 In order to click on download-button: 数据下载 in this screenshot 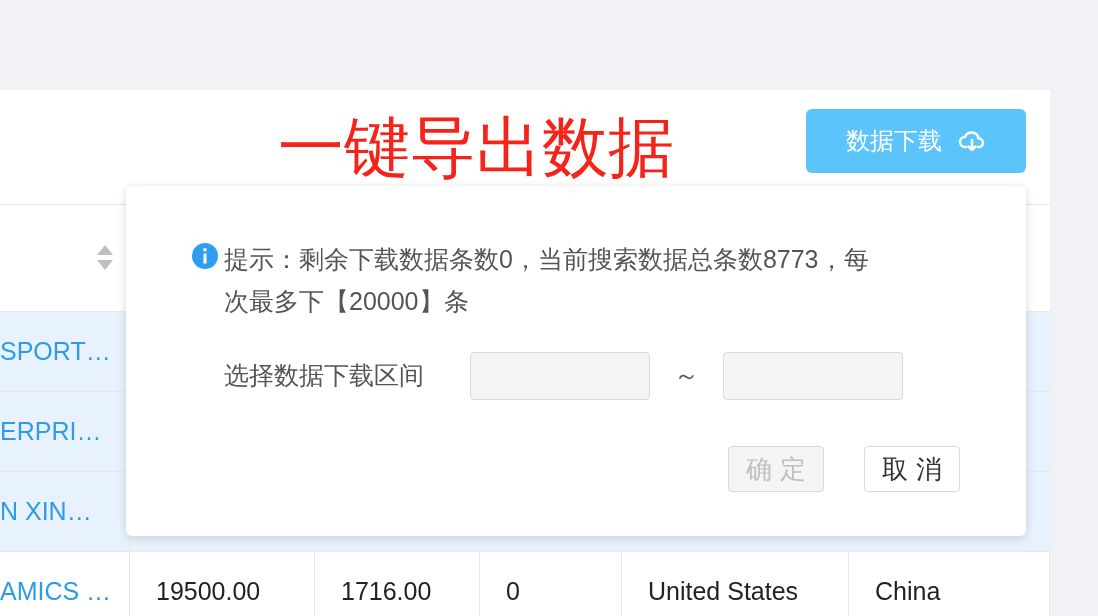, I will do `click(916, 141)`.